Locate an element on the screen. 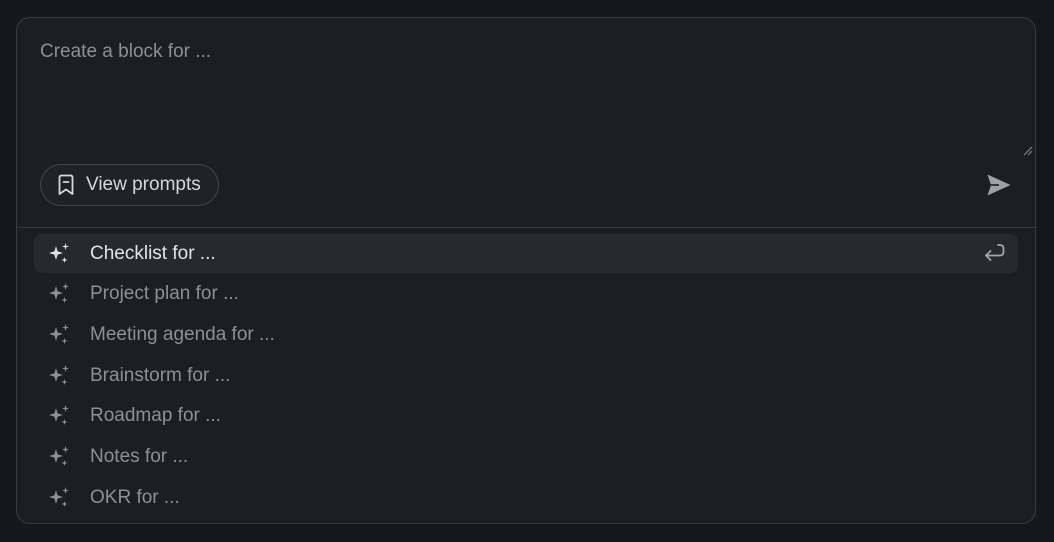  send-button is located at coordinates (999, 185).